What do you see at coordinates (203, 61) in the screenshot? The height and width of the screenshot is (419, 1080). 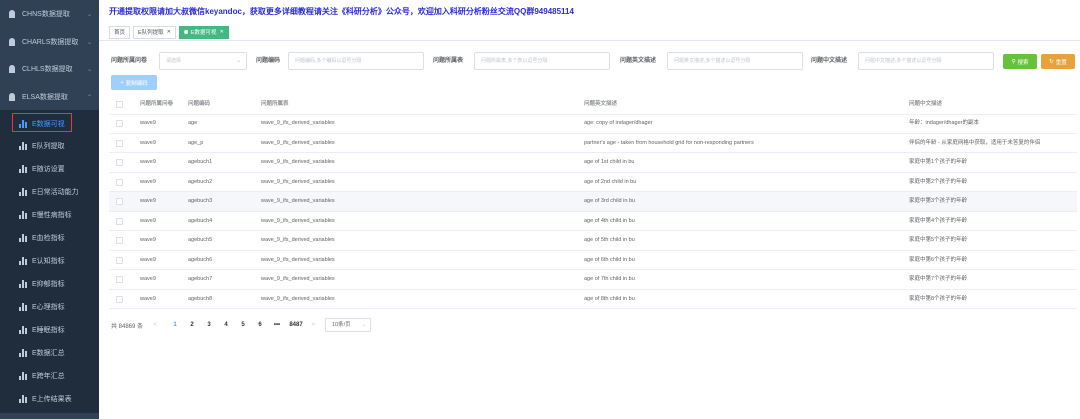 I see `wave-select: 请选择 ⌄` at bounding box center [203, 61].